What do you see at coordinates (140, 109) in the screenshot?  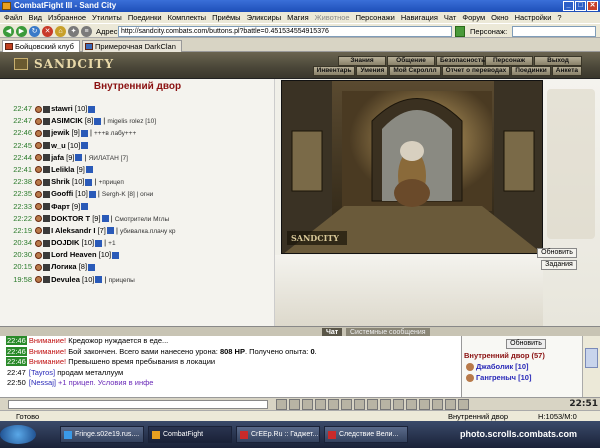 I see `online-player-row: 22:47 stawri [10]` at bounding box center [140, 109].